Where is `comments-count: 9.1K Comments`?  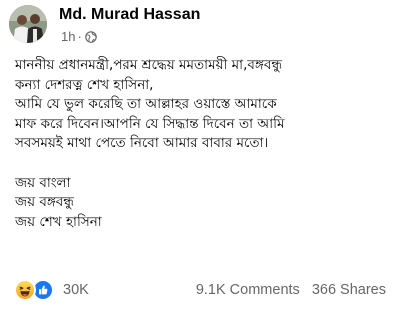
comments-count: 9.1K Comments is located at coordinates (248, 290).